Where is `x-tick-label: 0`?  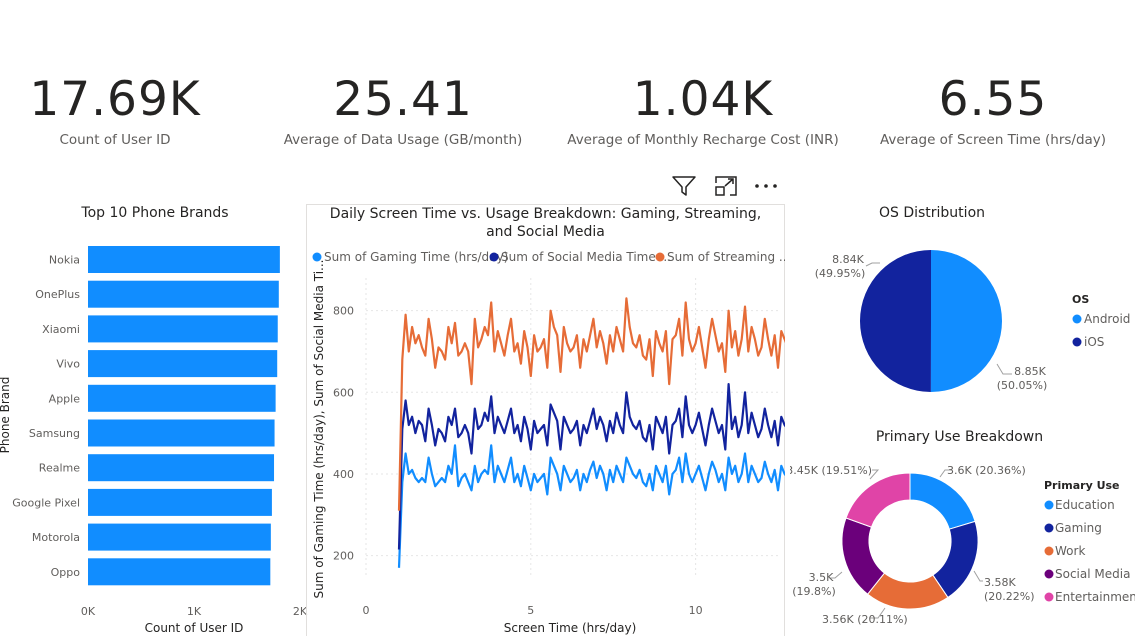 x-tick-label: 0 is located at coordinates (366, 610).